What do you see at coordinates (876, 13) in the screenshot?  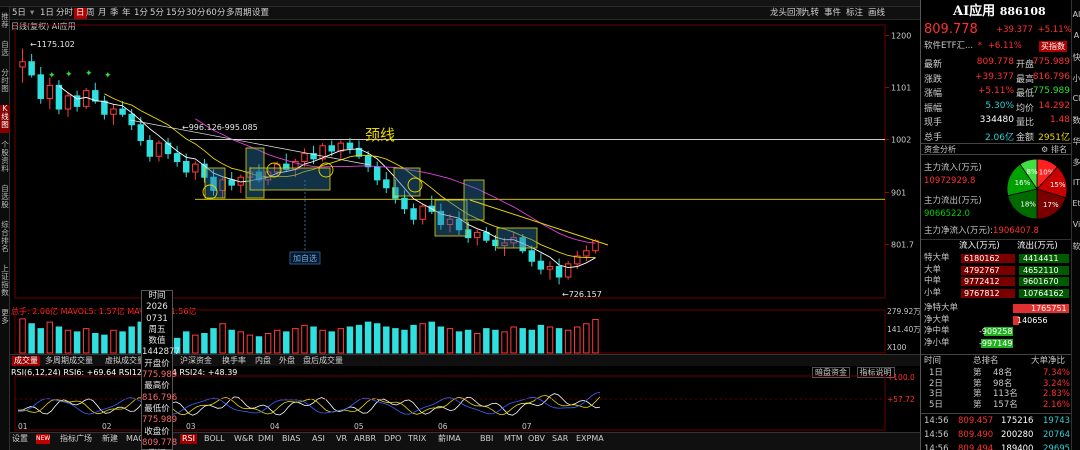 I see `toolbar-right-4: 画线` at bounding box center [876, 13].